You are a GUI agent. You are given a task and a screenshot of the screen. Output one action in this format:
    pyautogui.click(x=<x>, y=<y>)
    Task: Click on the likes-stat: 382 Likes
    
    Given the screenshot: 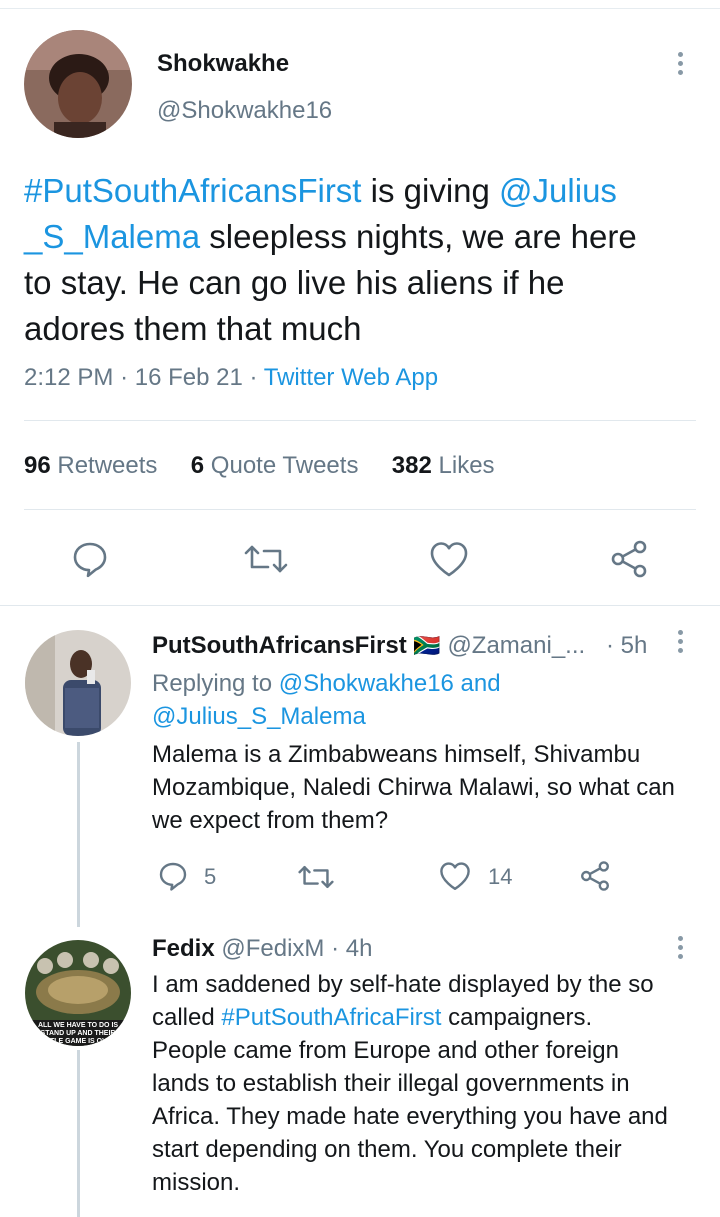 What is the action you would take?
    pyautogui.click(x=443, y=465)
    